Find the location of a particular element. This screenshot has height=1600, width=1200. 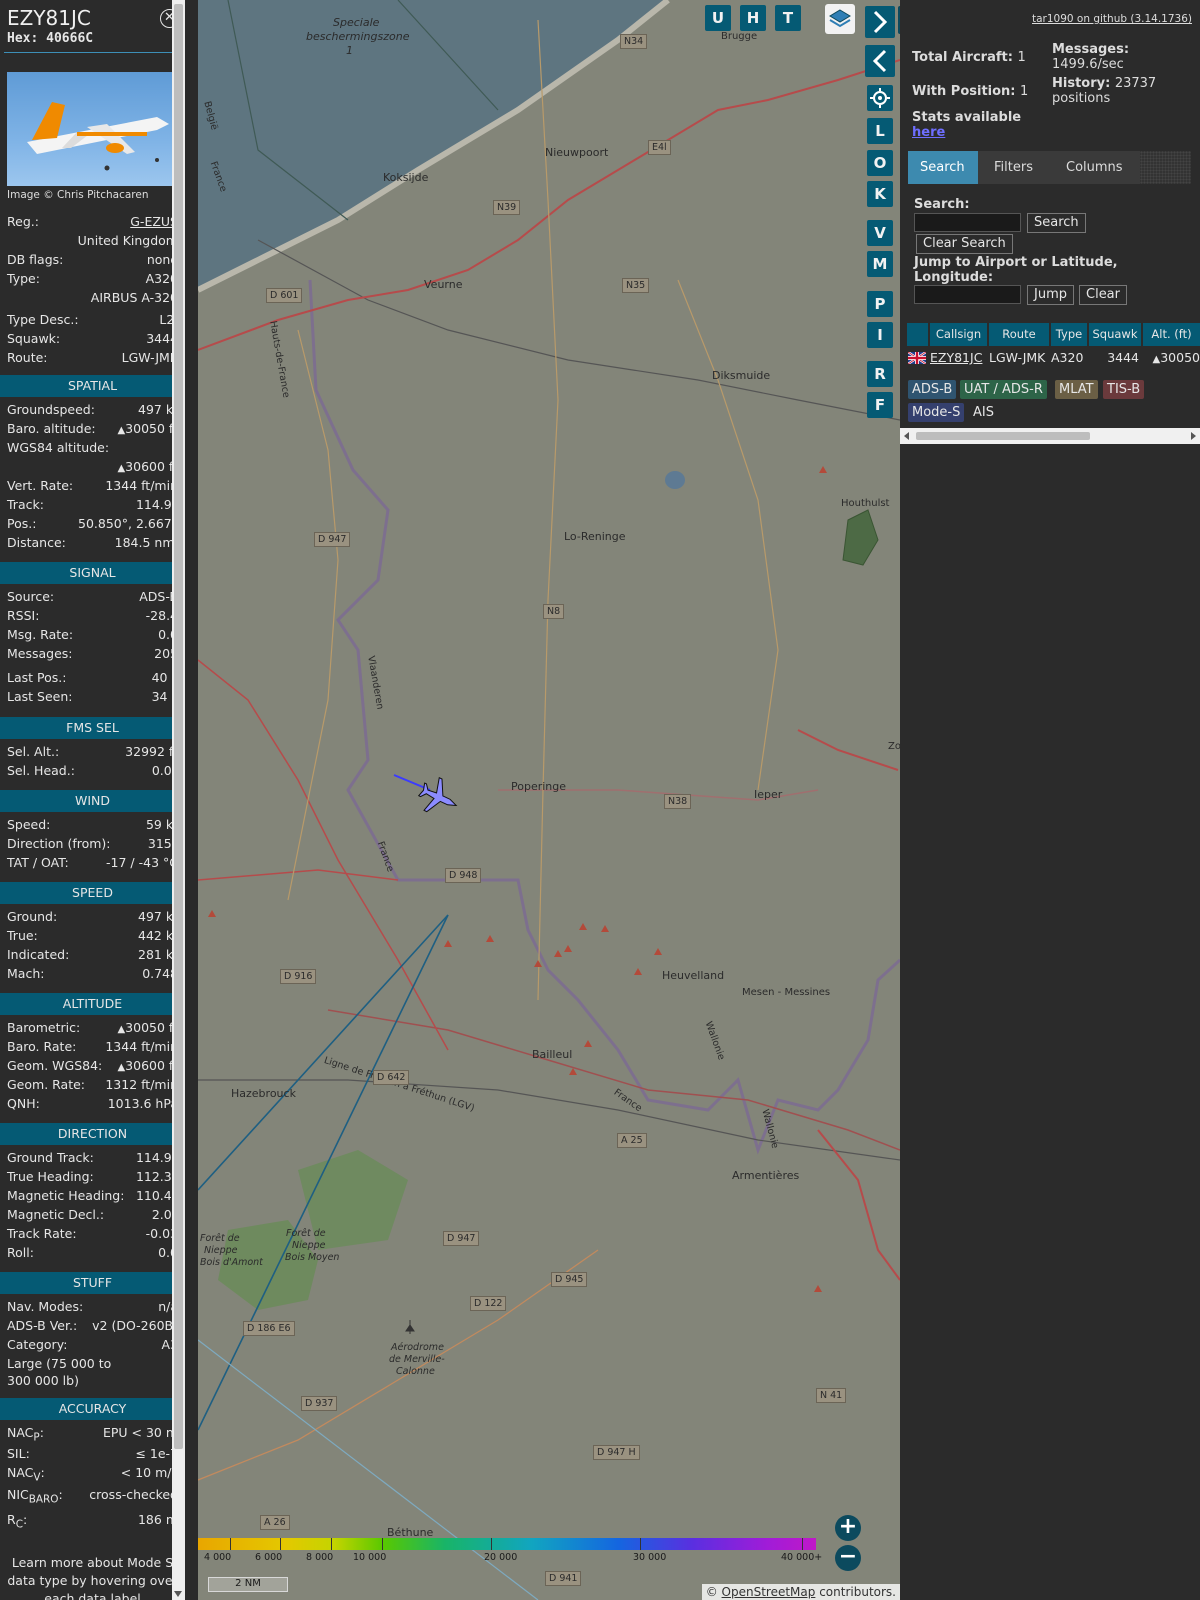

legend-label-20000: 20 000 is located at coordinates (501, 1557).